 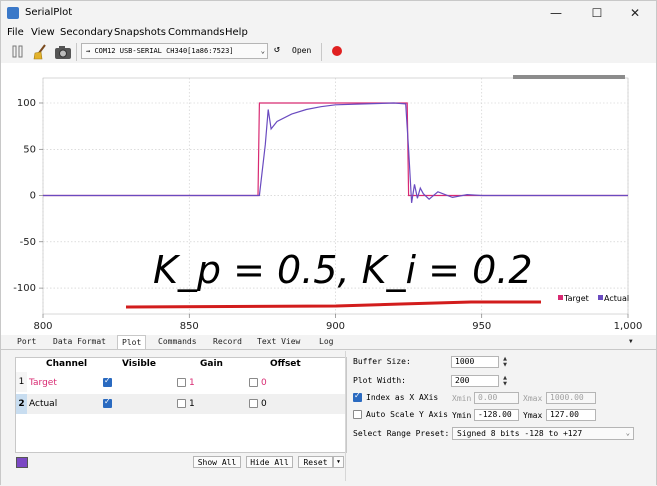 I want to click on y-tick-label: 100, so click(x=26, y=103).